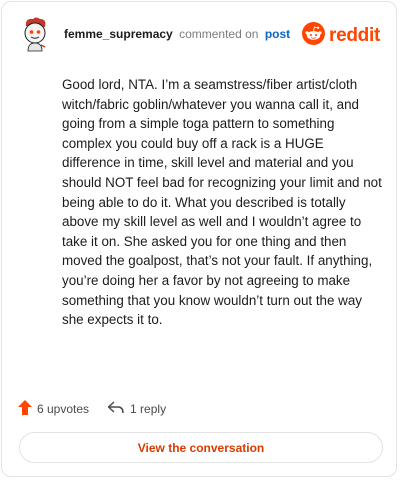 Image resolution: width=400 pixels, height=480 pixels. I want to click on post-link: post, so click(277, 34).